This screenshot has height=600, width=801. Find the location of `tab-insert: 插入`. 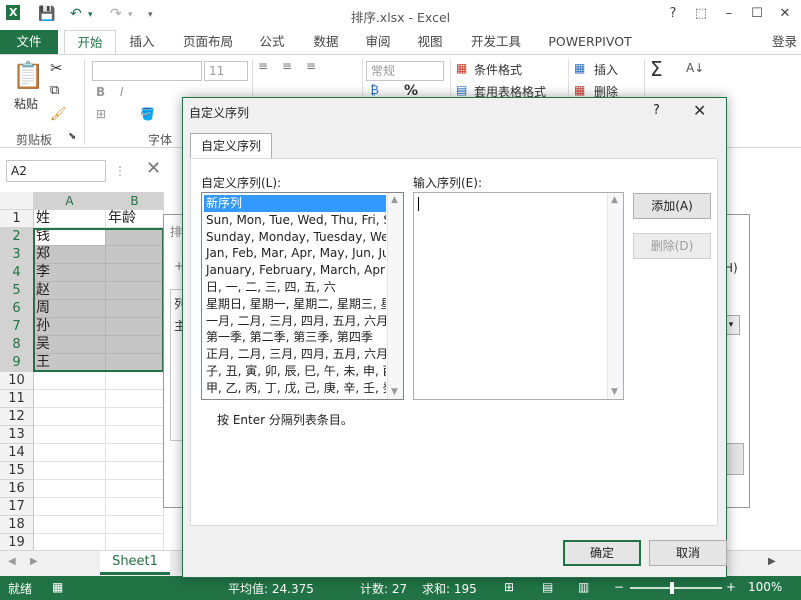

tab-insert: 插入 is located at coordinates (142, 42).